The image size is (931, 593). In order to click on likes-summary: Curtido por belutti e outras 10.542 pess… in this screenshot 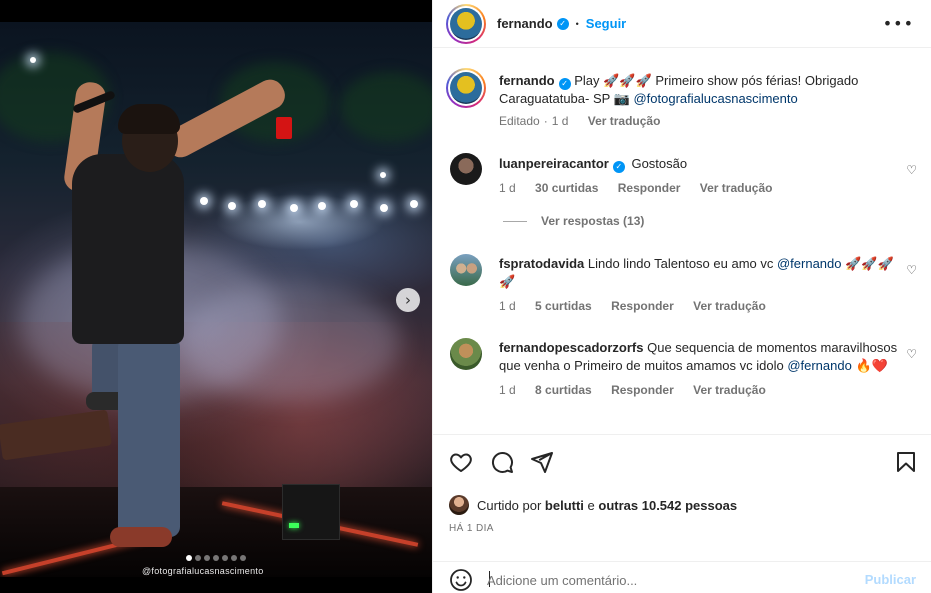, I will do `click(593, 505)`.